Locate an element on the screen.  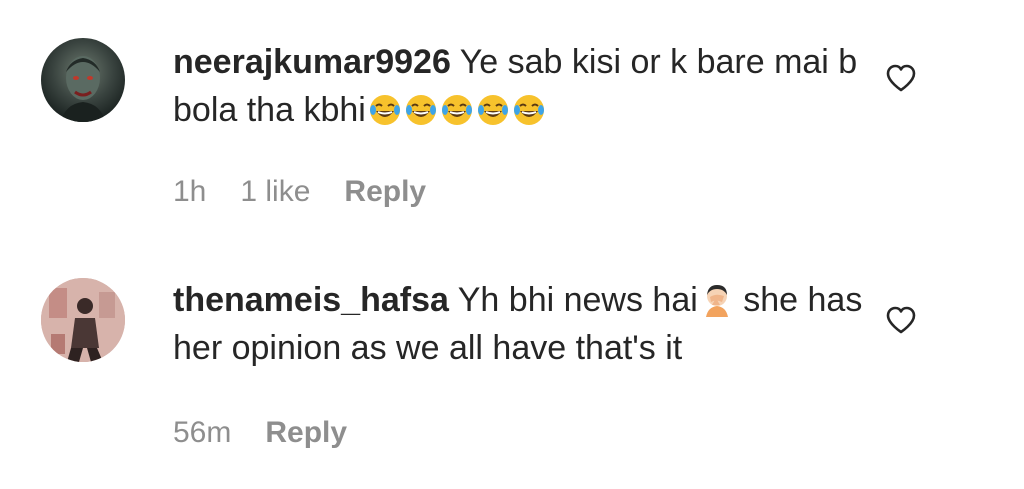
person-facepalming-emoji-icon is located at coordinates (717, 299).